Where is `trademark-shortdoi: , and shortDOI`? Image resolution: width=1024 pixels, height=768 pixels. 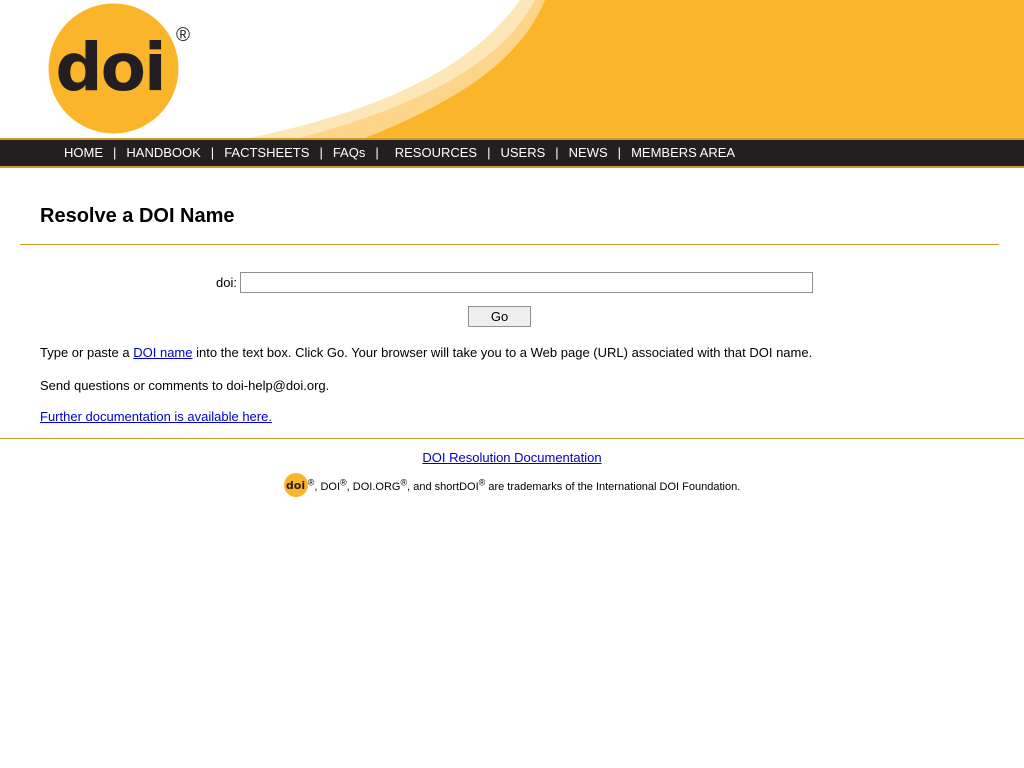
trademark-shortdoi: , and shortDOI is located at coordinates (443, 487).